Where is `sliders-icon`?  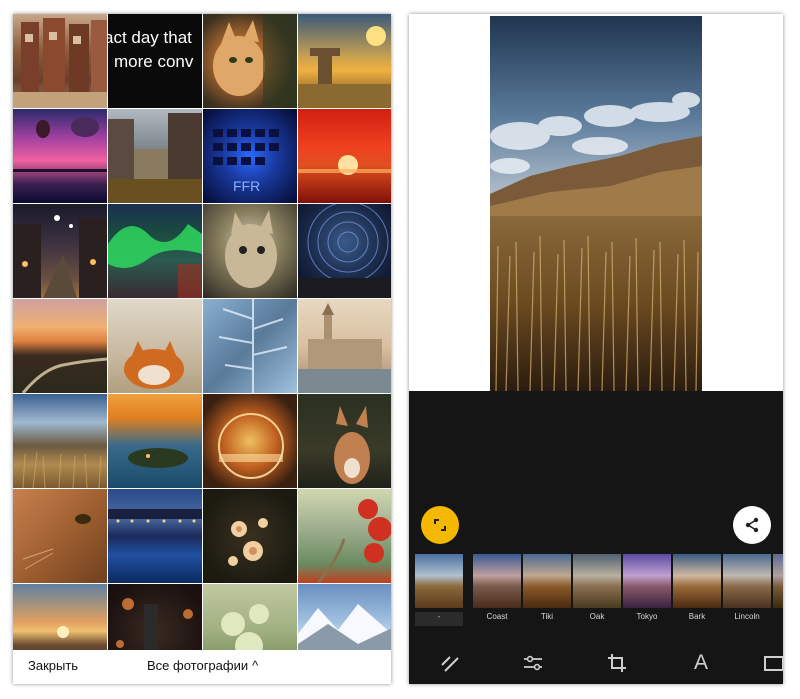
sliders-icon is located at coordinates (533, 663).